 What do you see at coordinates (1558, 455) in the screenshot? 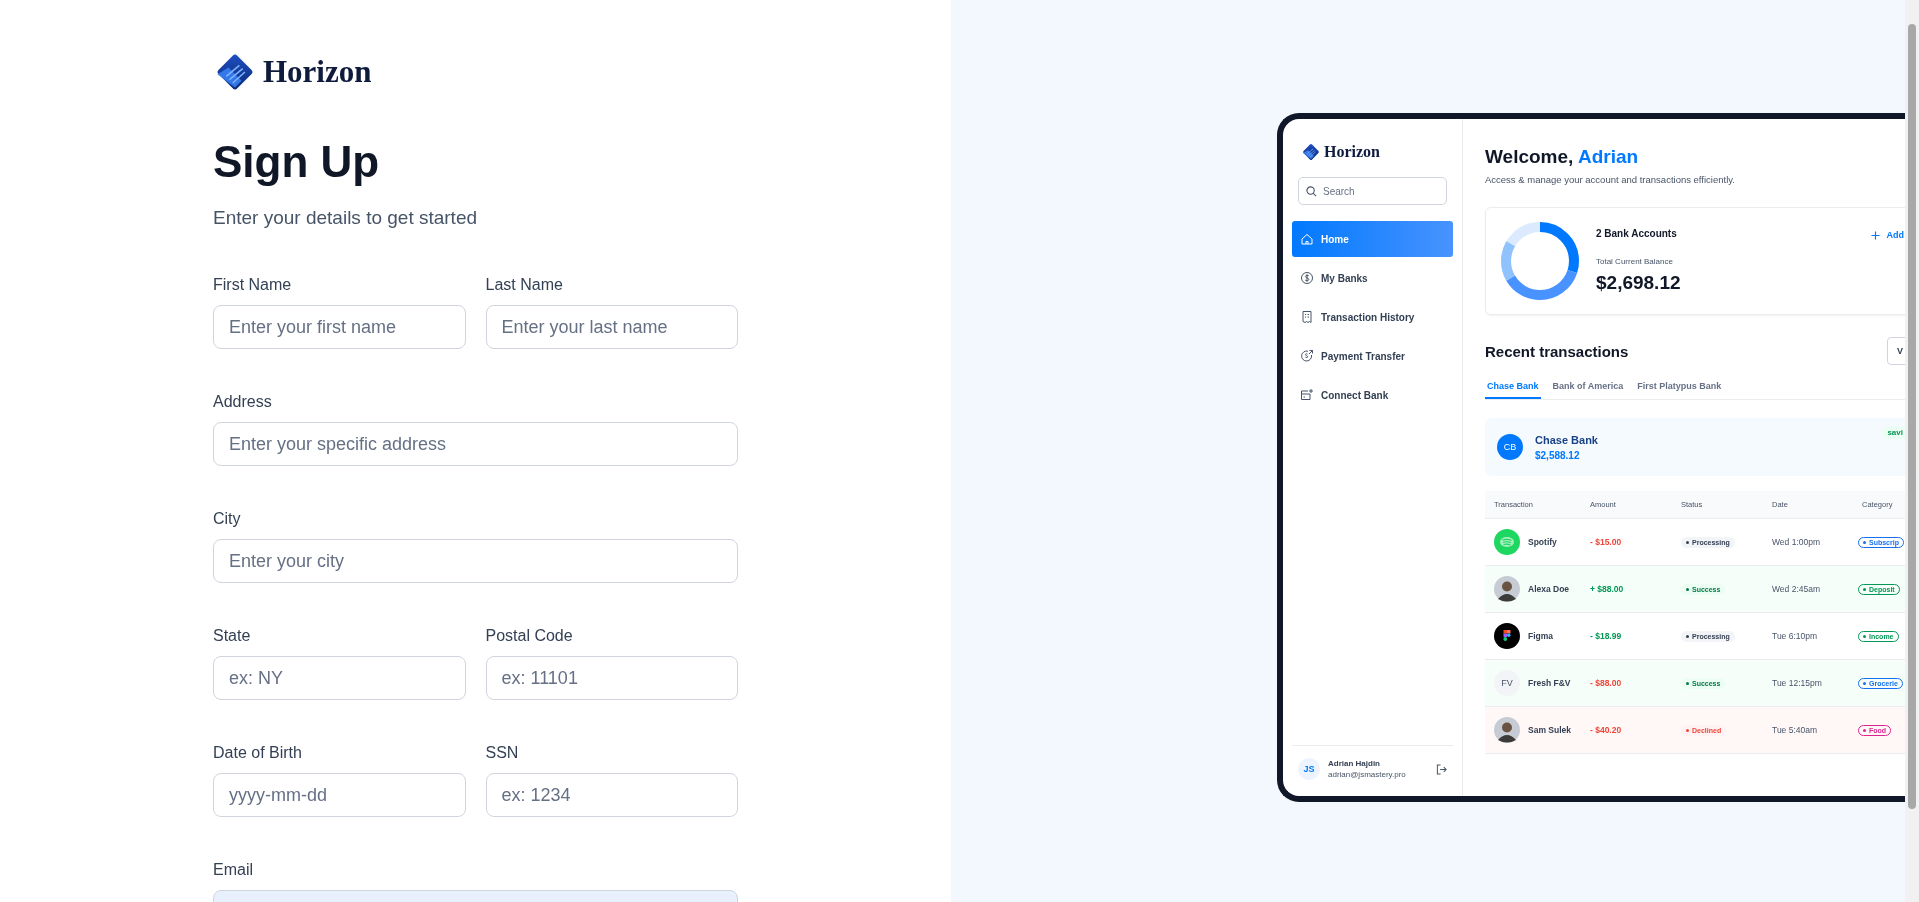
I see `bank-balance: $2,588.12` at bounding box center [1558, 455].